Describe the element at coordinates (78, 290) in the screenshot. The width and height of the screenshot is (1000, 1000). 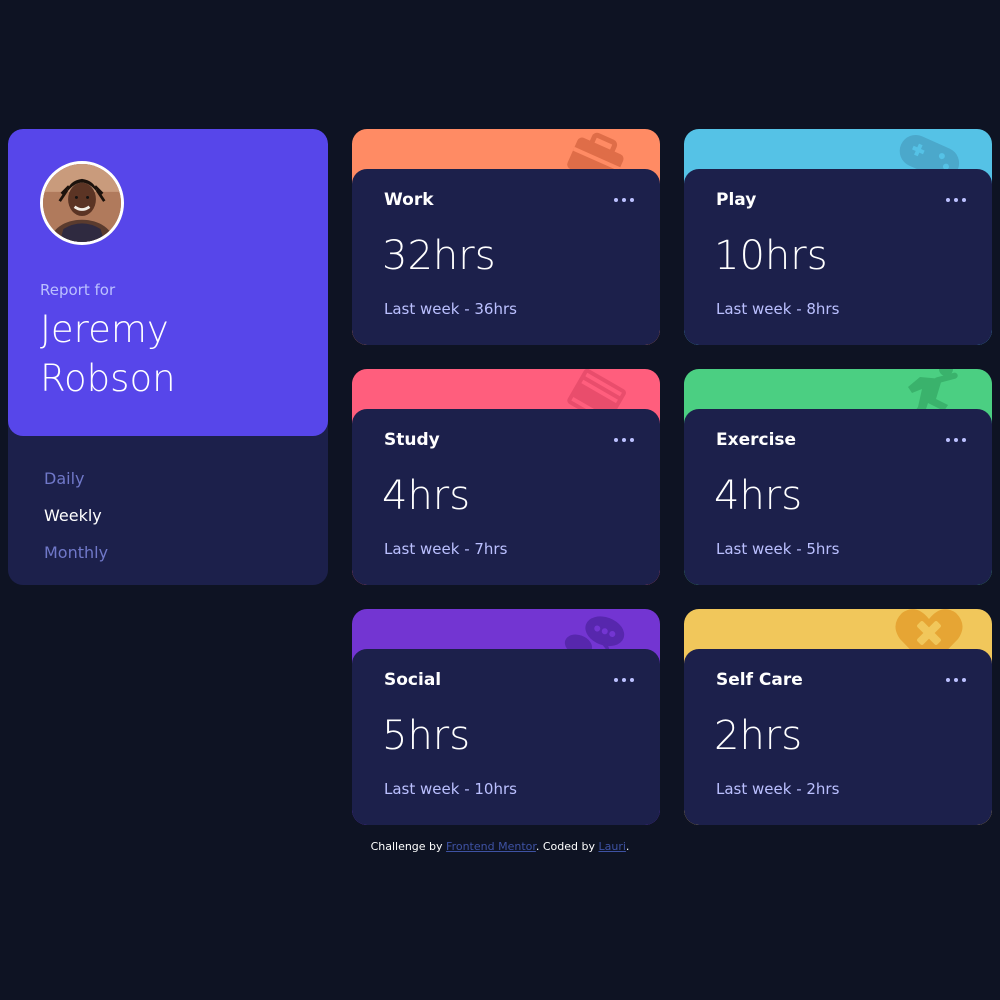
I see `report-for-label: Report for` at that location.